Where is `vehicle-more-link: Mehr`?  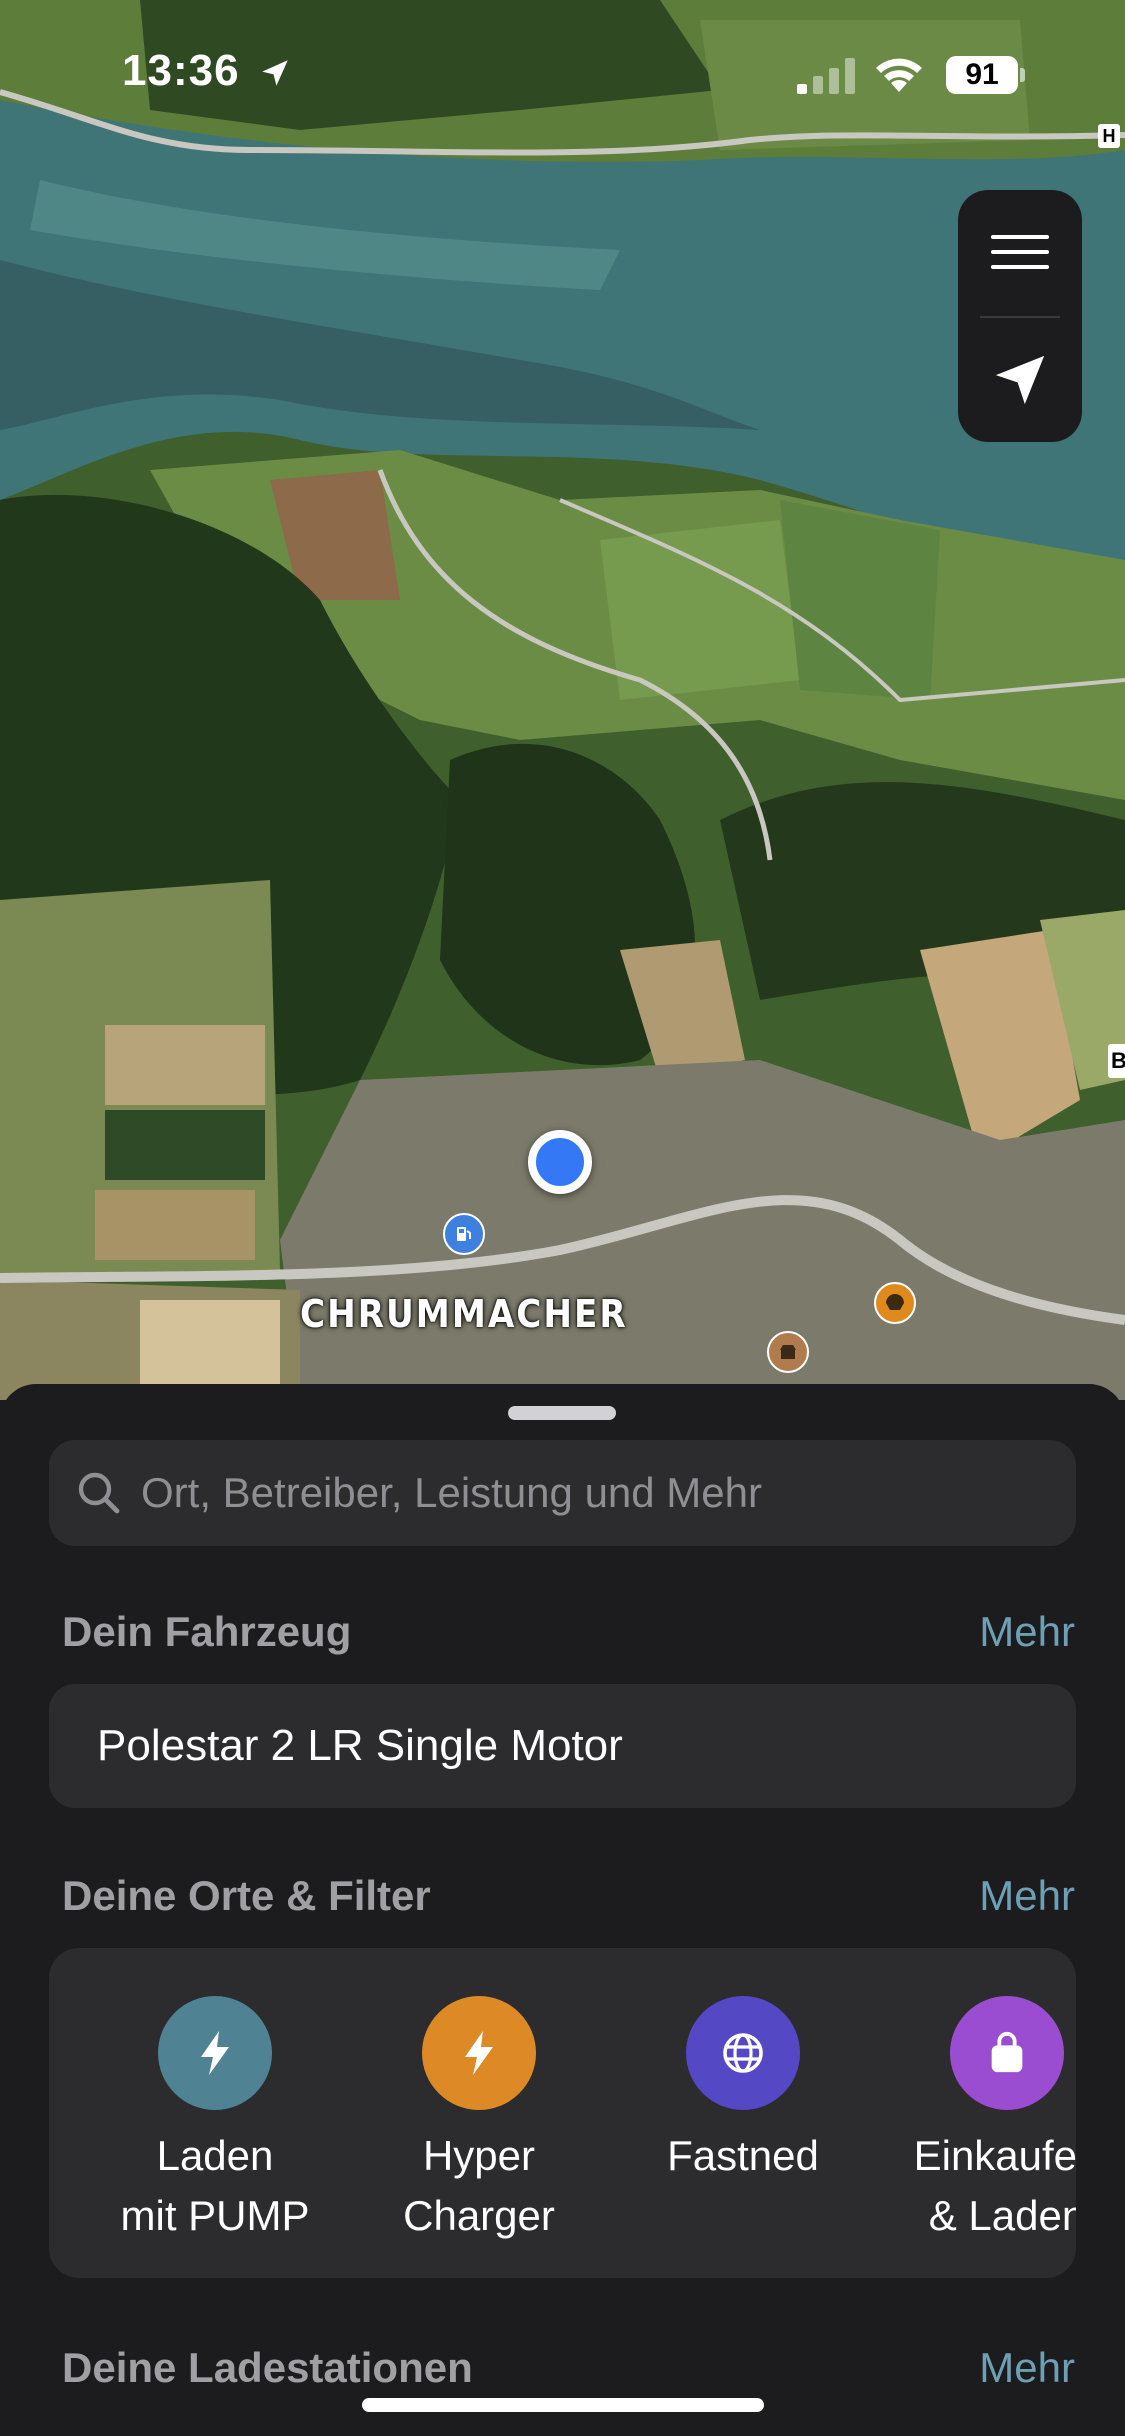 vehicle-more-link: Mehr is located at coordinates (1027, 1632).